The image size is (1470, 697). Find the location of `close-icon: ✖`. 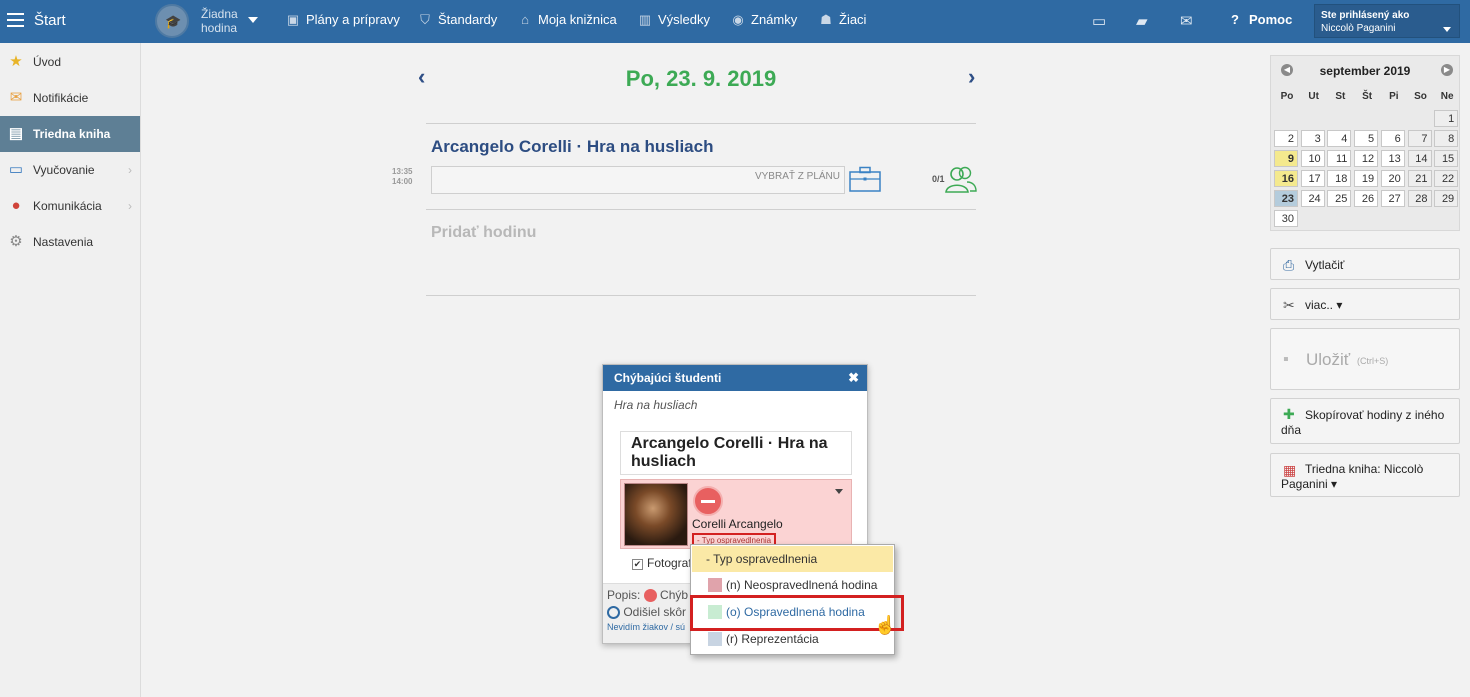

close-icon: ✖ is located at coordinates (853, 378).